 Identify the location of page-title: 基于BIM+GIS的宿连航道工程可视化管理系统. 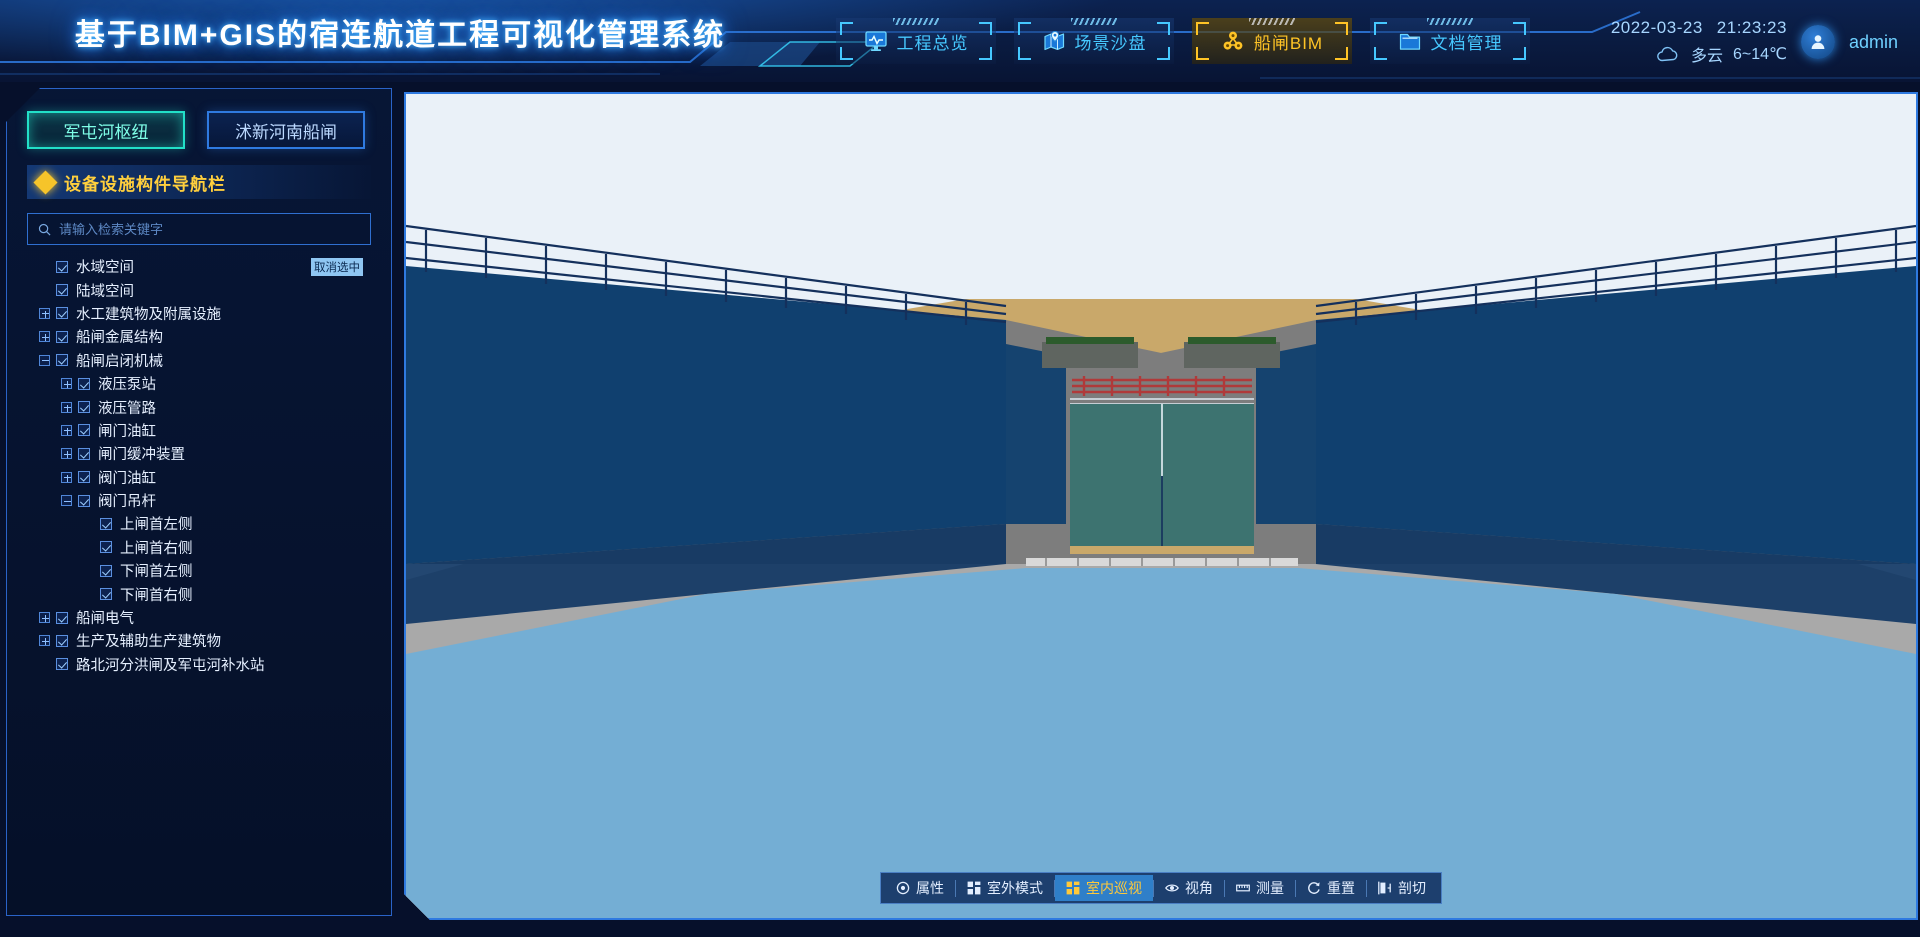
(400, 35).